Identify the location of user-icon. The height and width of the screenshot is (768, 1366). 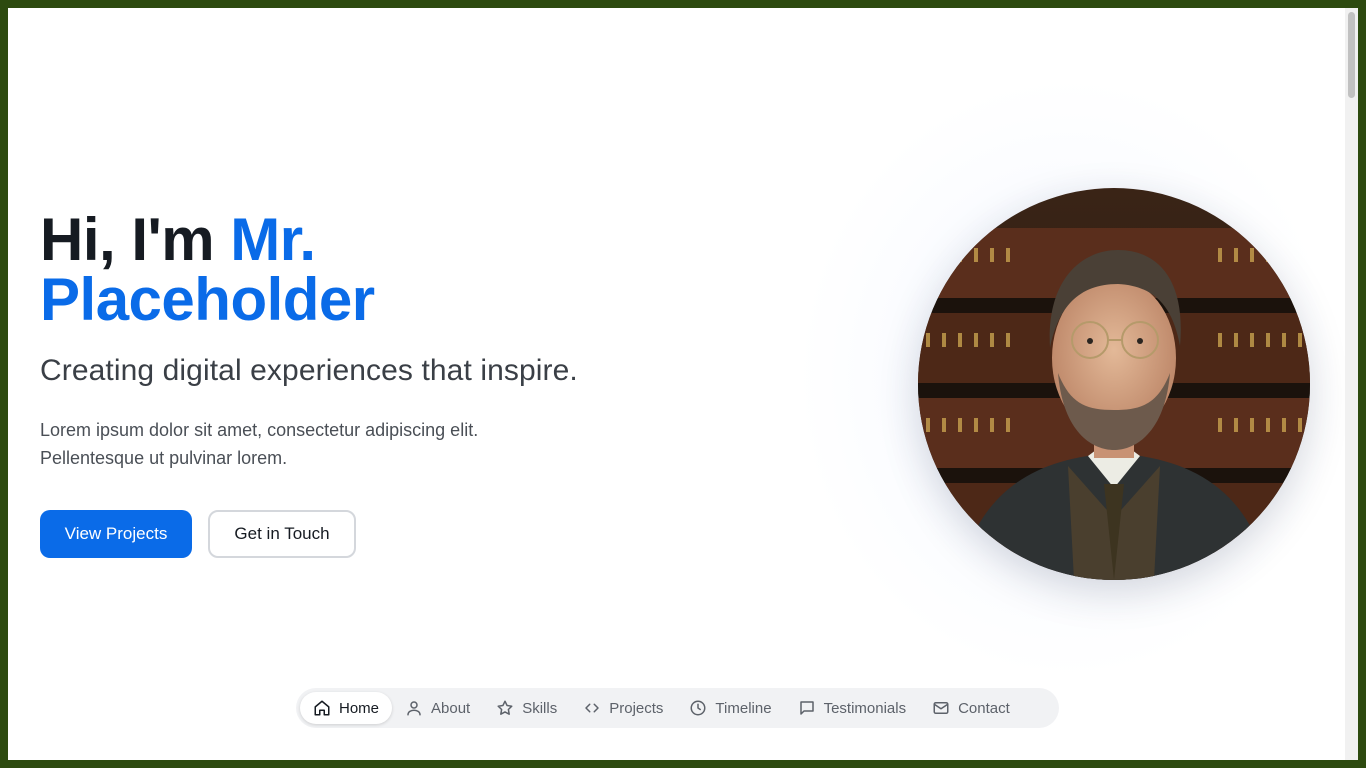
(414, 708).